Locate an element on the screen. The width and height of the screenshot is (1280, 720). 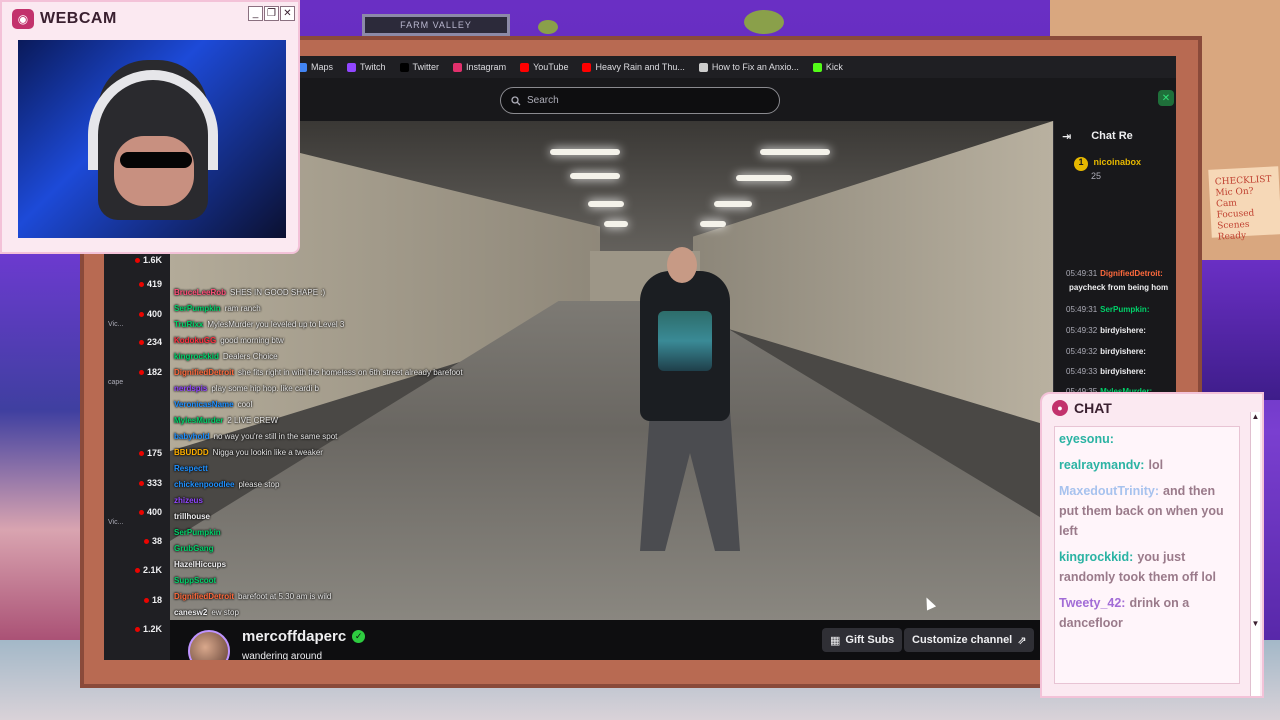
viewer-count: 1.2K is located at coordinates (148, 629).